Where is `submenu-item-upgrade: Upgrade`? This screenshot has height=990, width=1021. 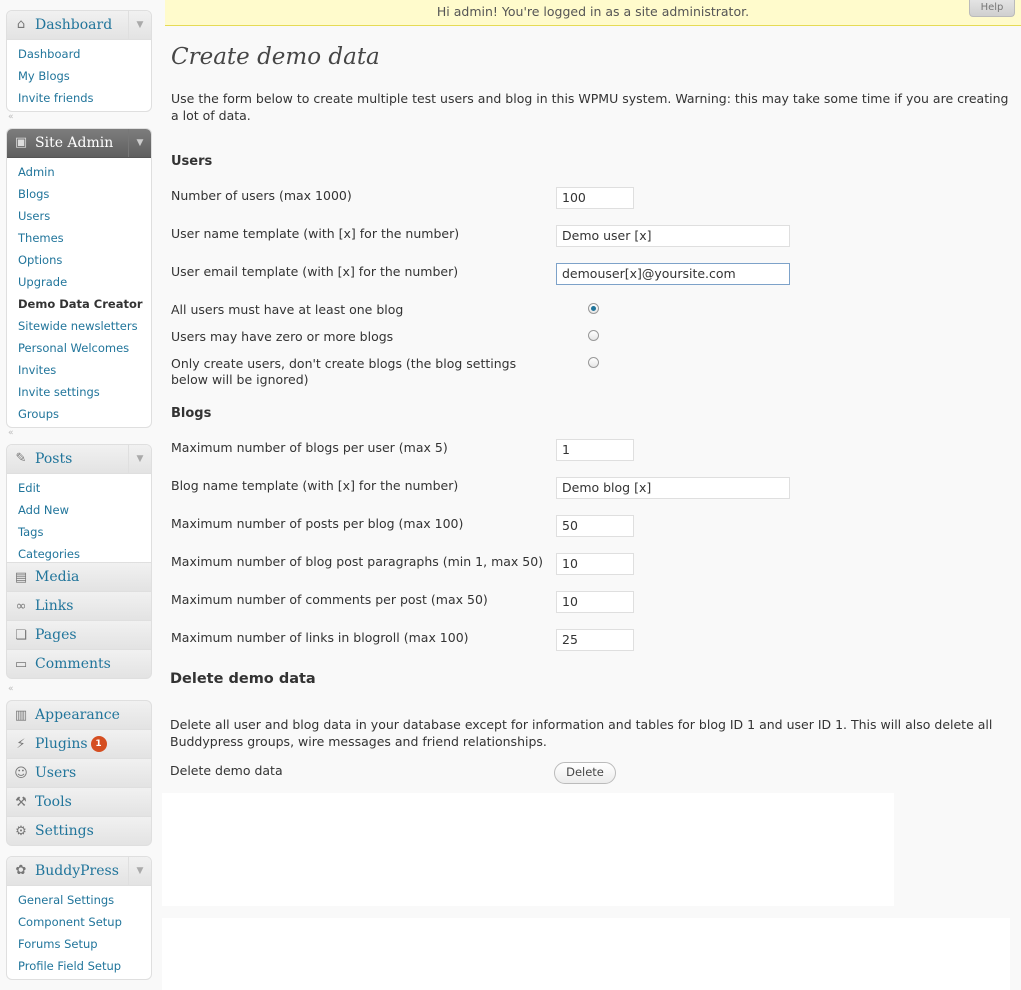
submenu-item-upgrade: Upgrade is located at coordinates (79, 282).